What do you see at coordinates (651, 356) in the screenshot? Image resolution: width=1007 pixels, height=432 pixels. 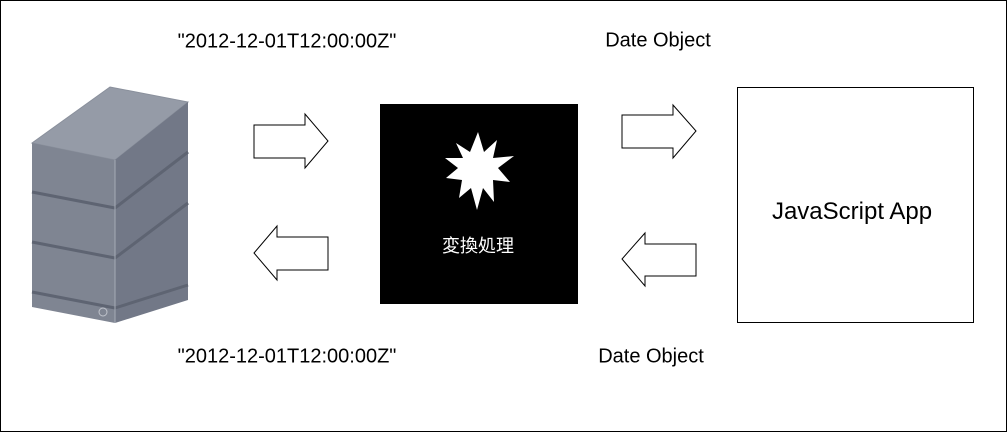 I see `input-date-label: Date Object` at bounding box center [651, 356].